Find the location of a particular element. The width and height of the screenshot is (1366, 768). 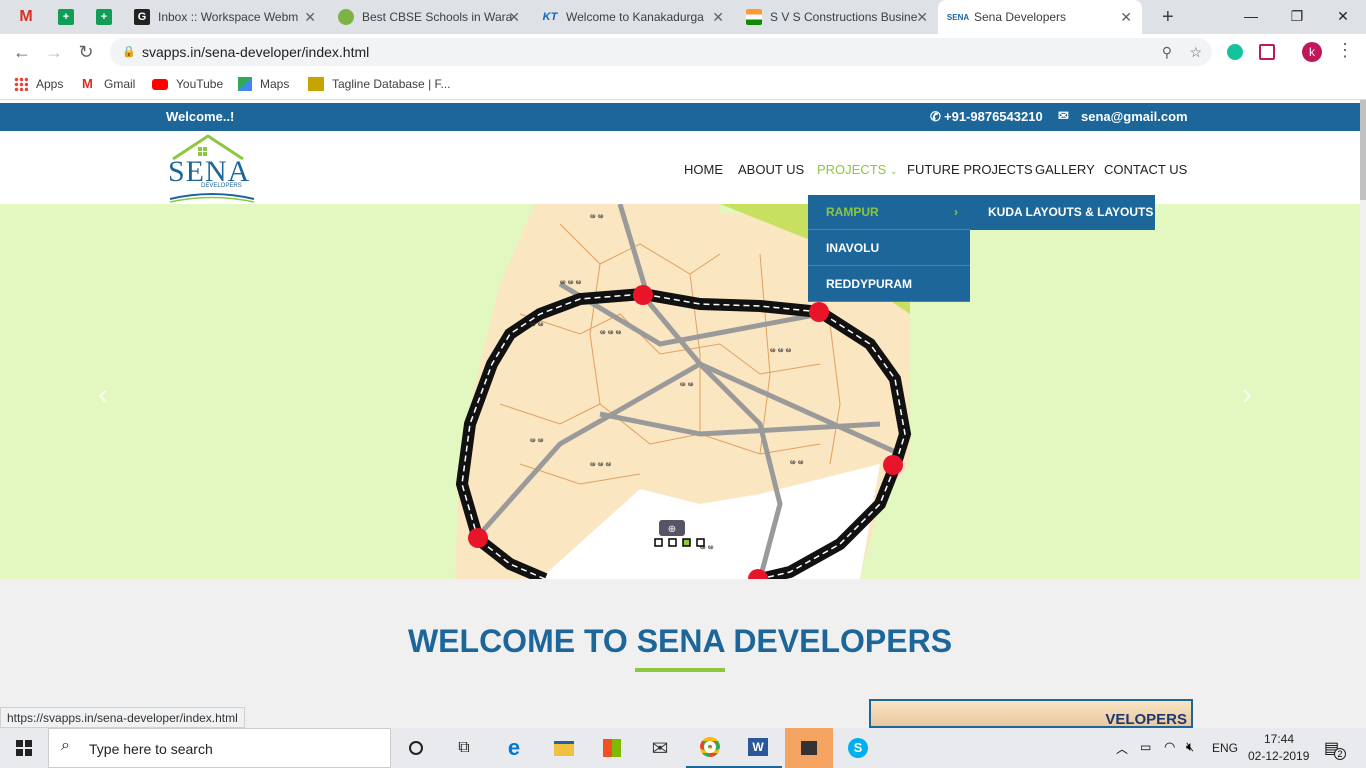

word-icon: W is located at coordinates (758, 748).